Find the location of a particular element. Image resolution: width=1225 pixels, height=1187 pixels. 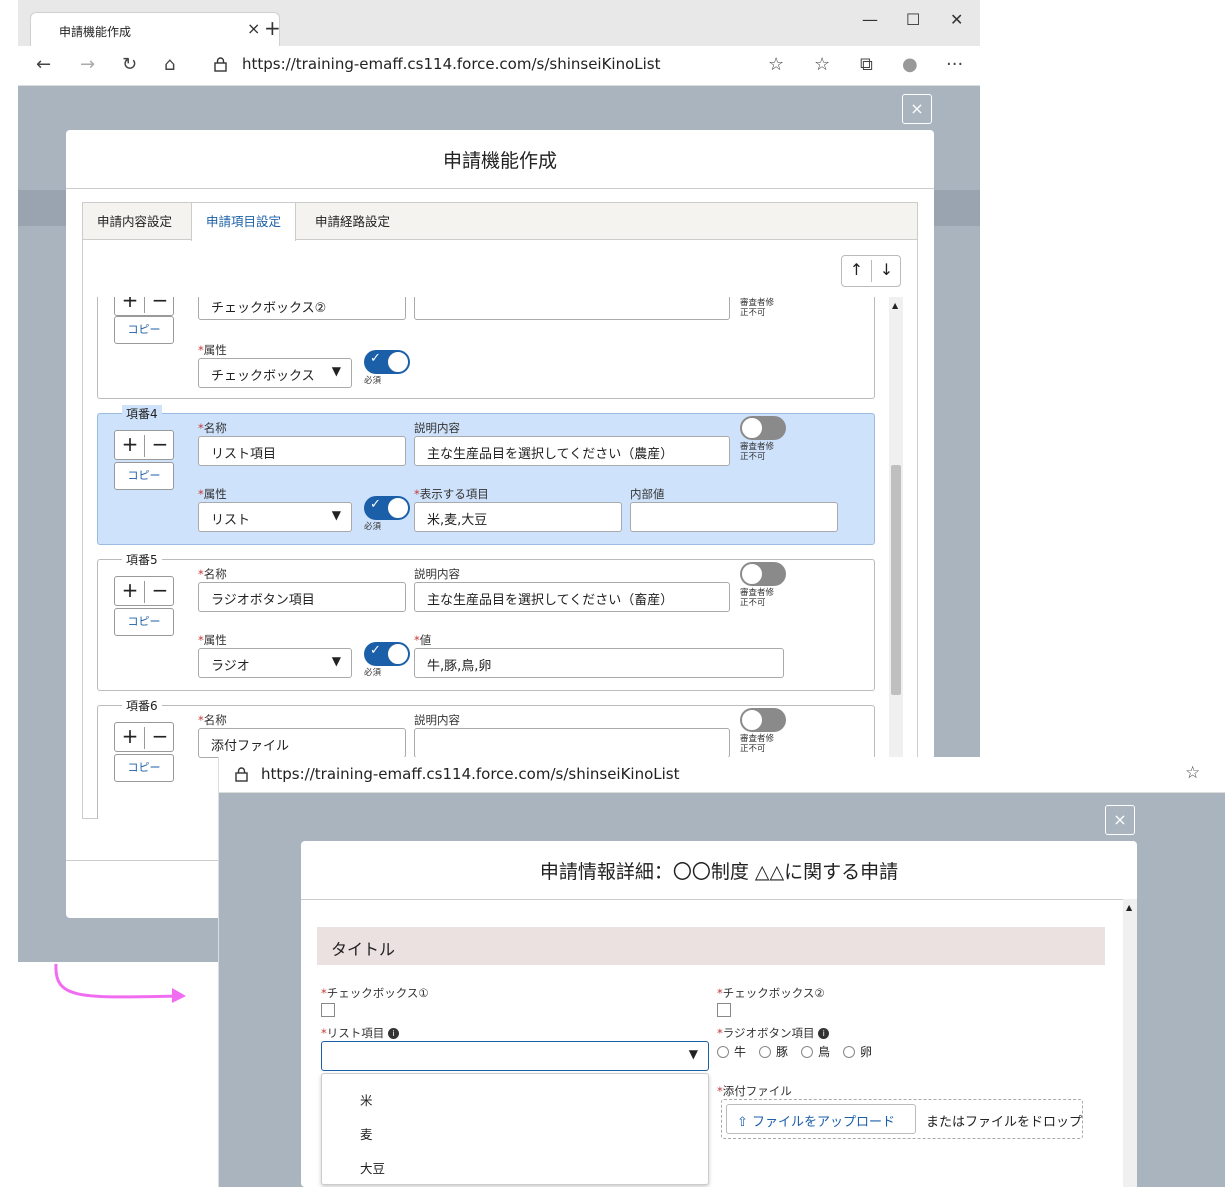

more-icon: ··· is located at coordinates (954, 64).